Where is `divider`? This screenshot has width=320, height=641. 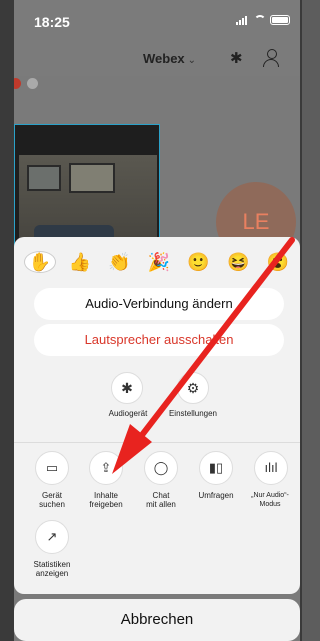
divider is located at coordinates (157, 442).